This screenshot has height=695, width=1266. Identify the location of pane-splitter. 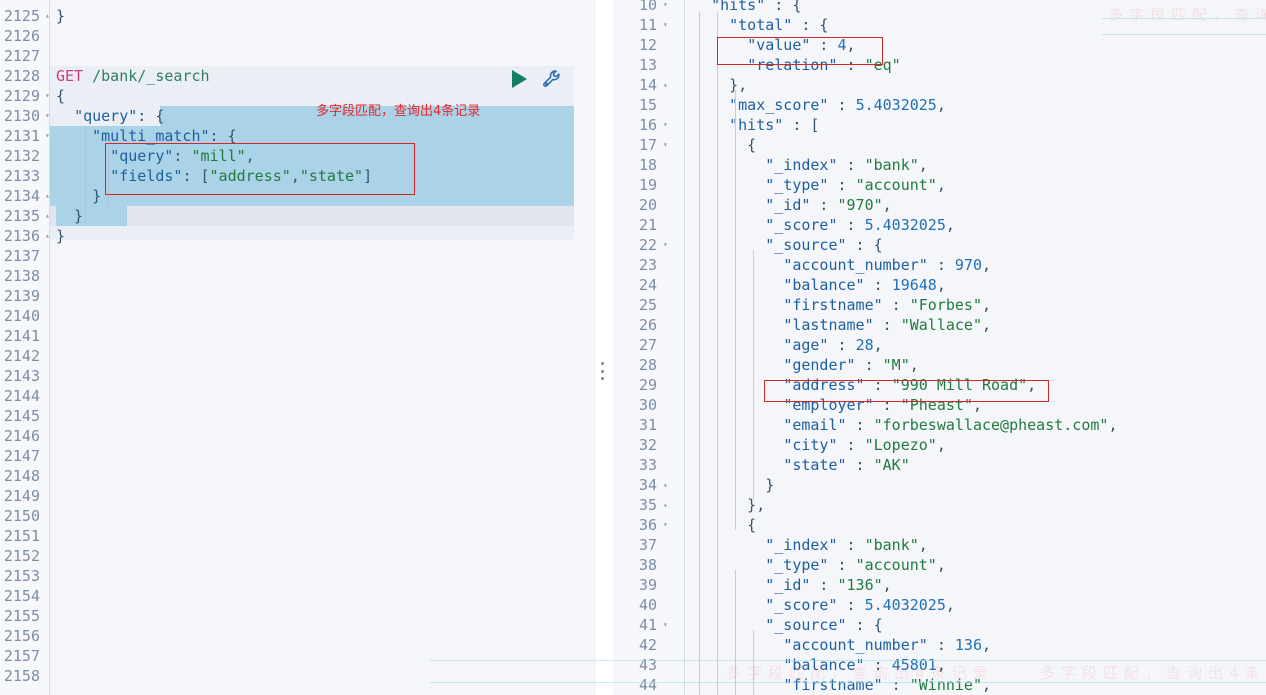
(605, 347).